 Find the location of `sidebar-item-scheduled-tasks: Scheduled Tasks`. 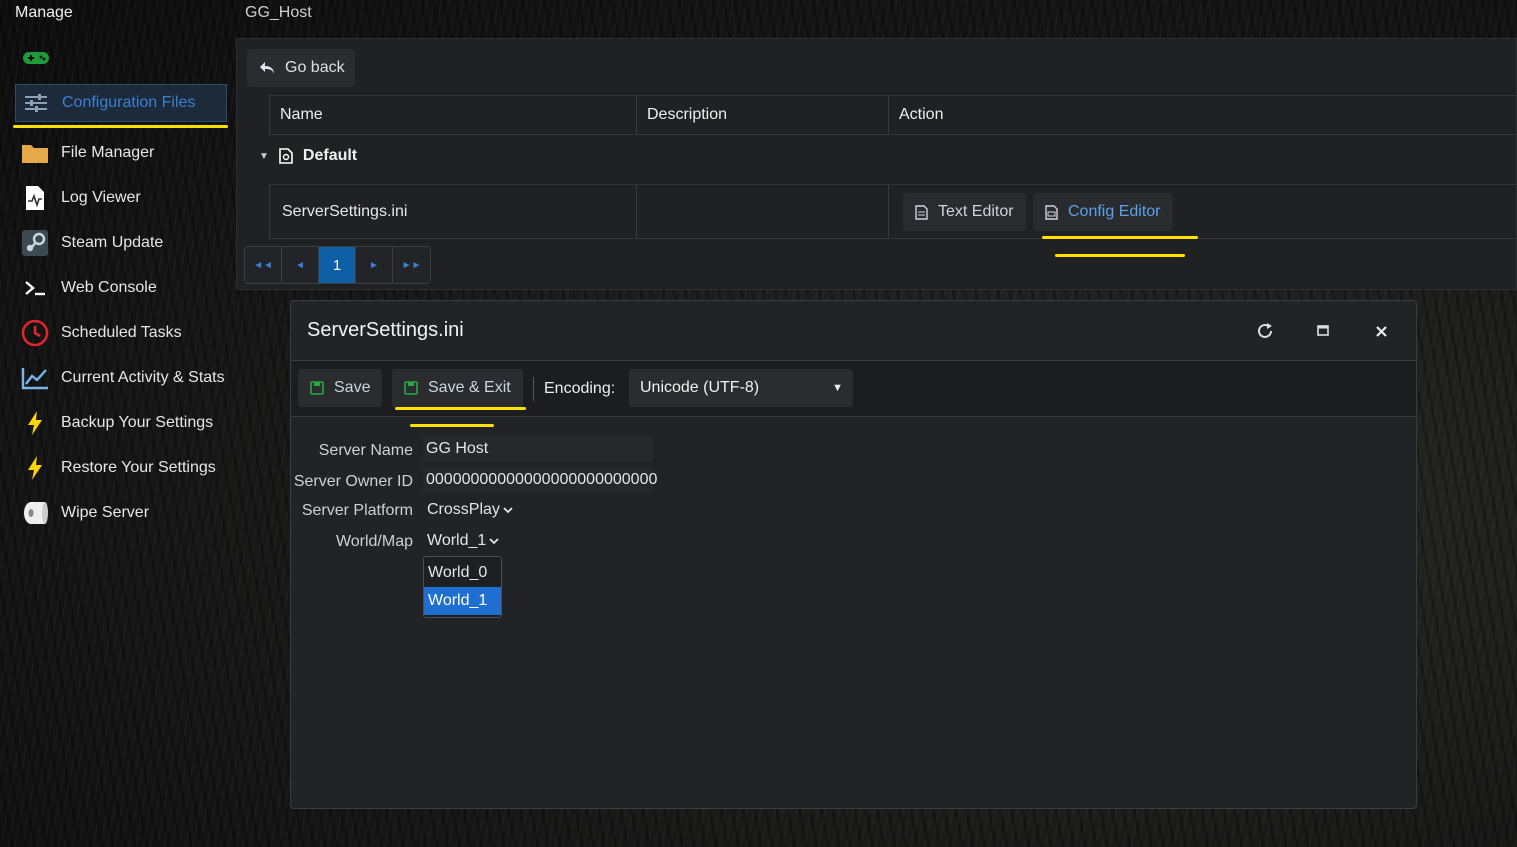

sidebar-item-scheduled-tasks: Scheduled Tasks is located at coordinates (121, 333).